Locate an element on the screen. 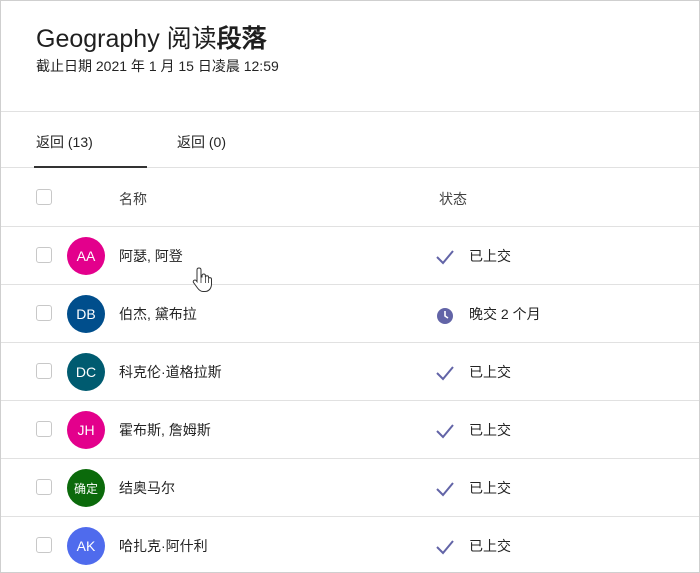 The image size is (700, 573). hand-cursor-icon is located at coordinates (202, 279).